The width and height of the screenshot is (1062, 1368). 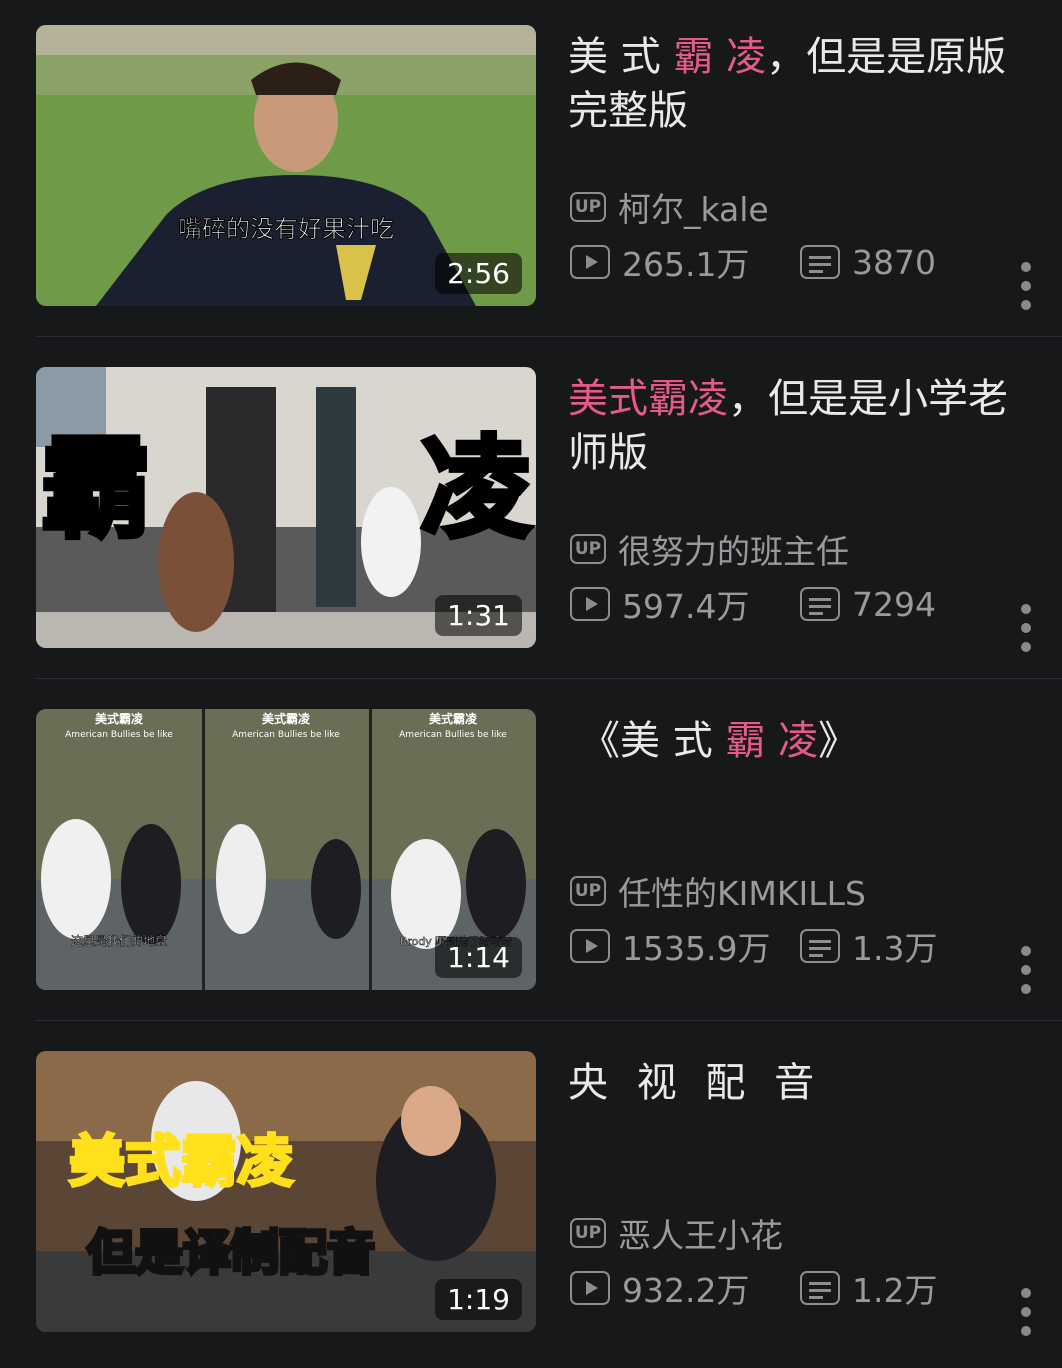 What do you see at coordinates (693, 207) in the screenshot?
I see `uploader-name: 柯尔_kale` at bounding box center [693, 207].